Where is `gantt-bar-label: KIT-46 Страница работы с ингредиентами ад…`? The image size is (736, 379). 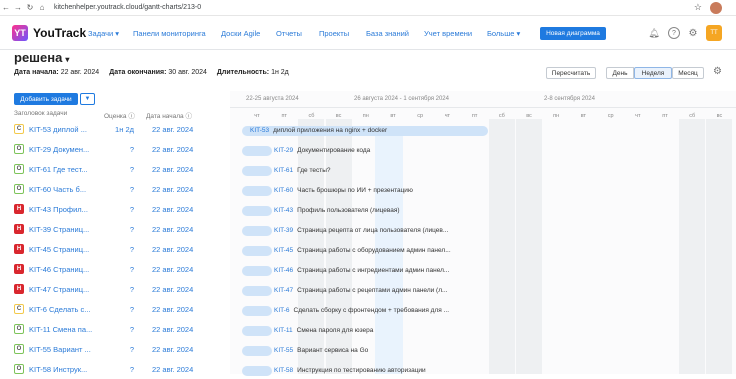 gantt-bar-label: KIT-46 Страница работы с ингредиентами ад… is located at coordinates (361, 270).